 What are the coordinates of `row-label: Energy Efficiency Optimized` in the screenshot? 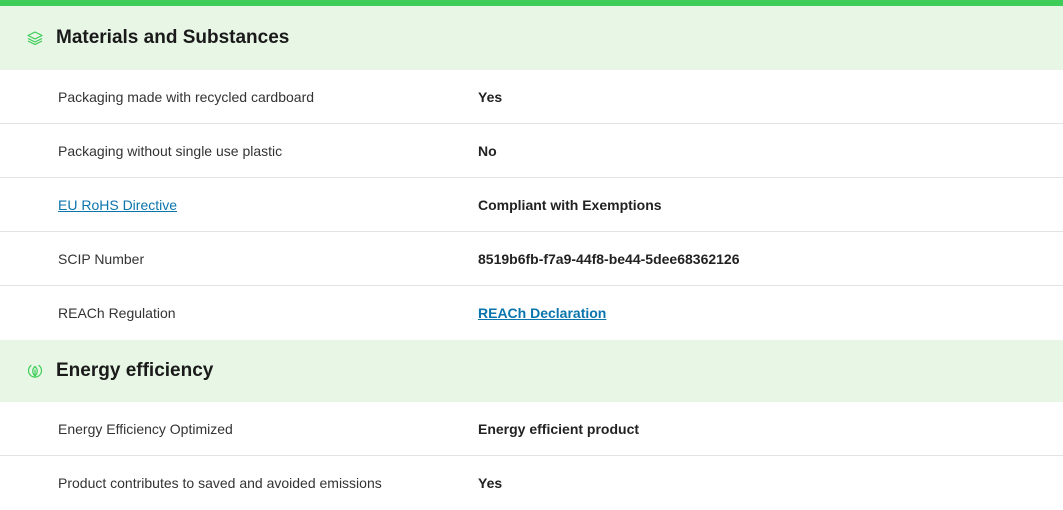 It's located at (145, 428).